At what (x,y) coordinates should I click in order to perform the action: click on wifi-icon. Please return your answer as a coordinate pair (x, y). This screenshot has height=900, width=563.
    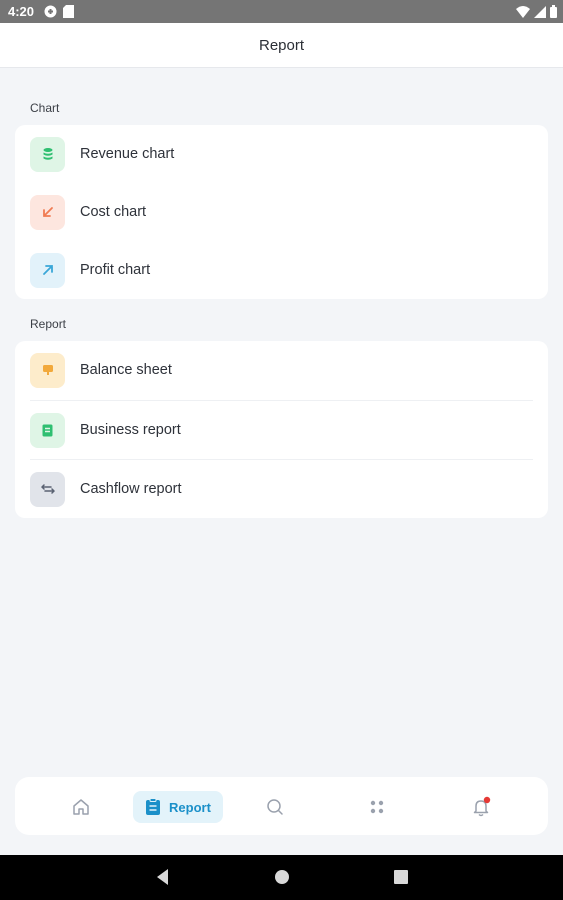
    Looking at the image, I should click on (523, 11).